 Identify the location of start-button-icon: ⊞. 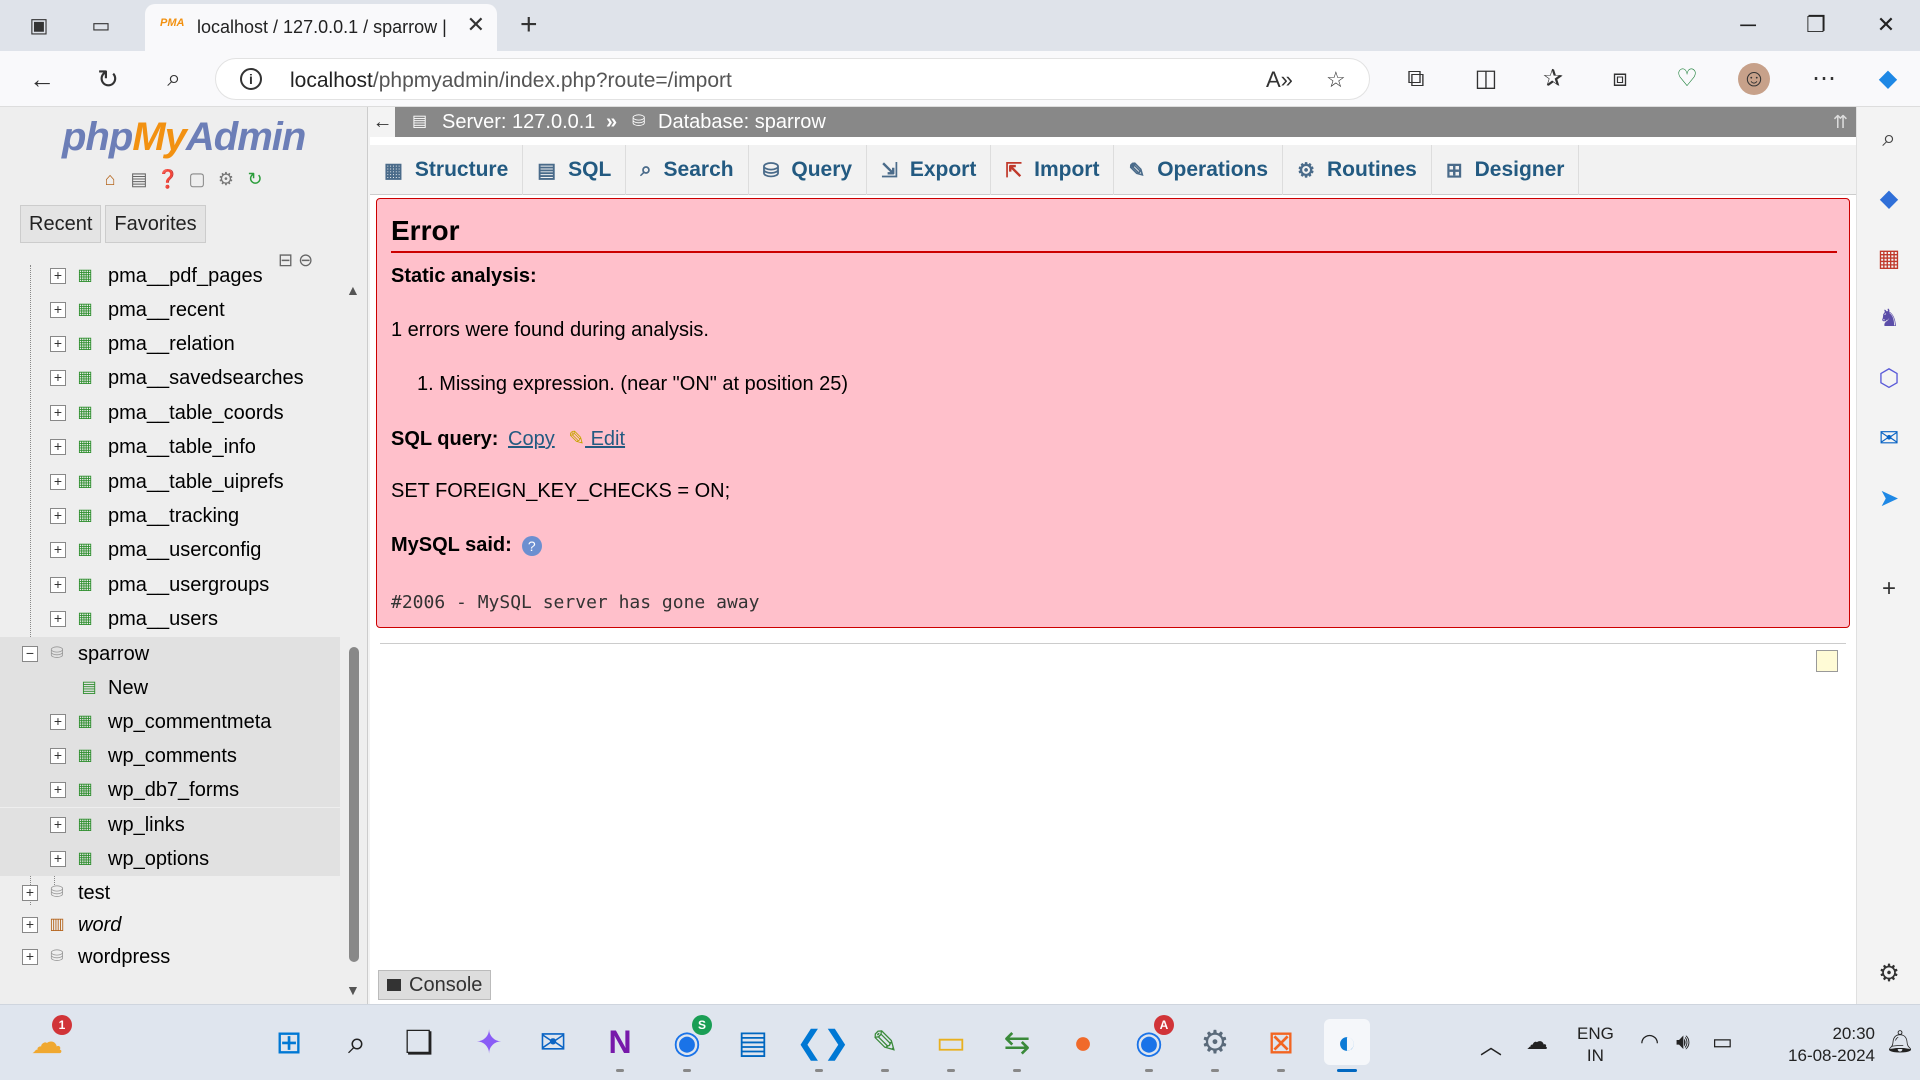
(289, 1042).